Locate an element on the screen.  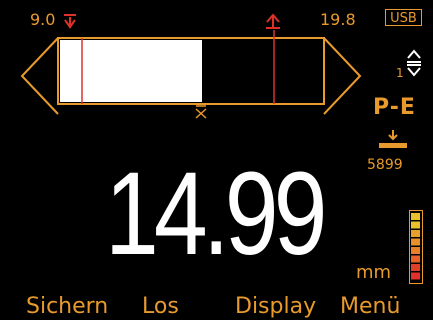
scroll-right-arrow-icon is located at coordinates (342, 76).